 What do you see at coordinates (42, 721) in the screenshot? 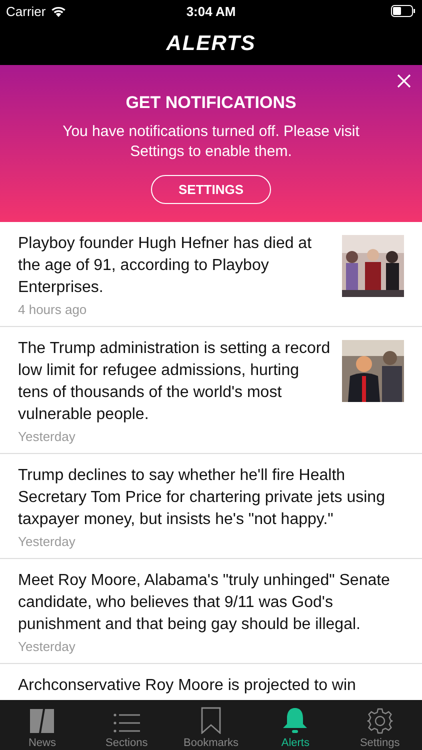
I see `newspaper-icon` at bounding box center [42, 721].